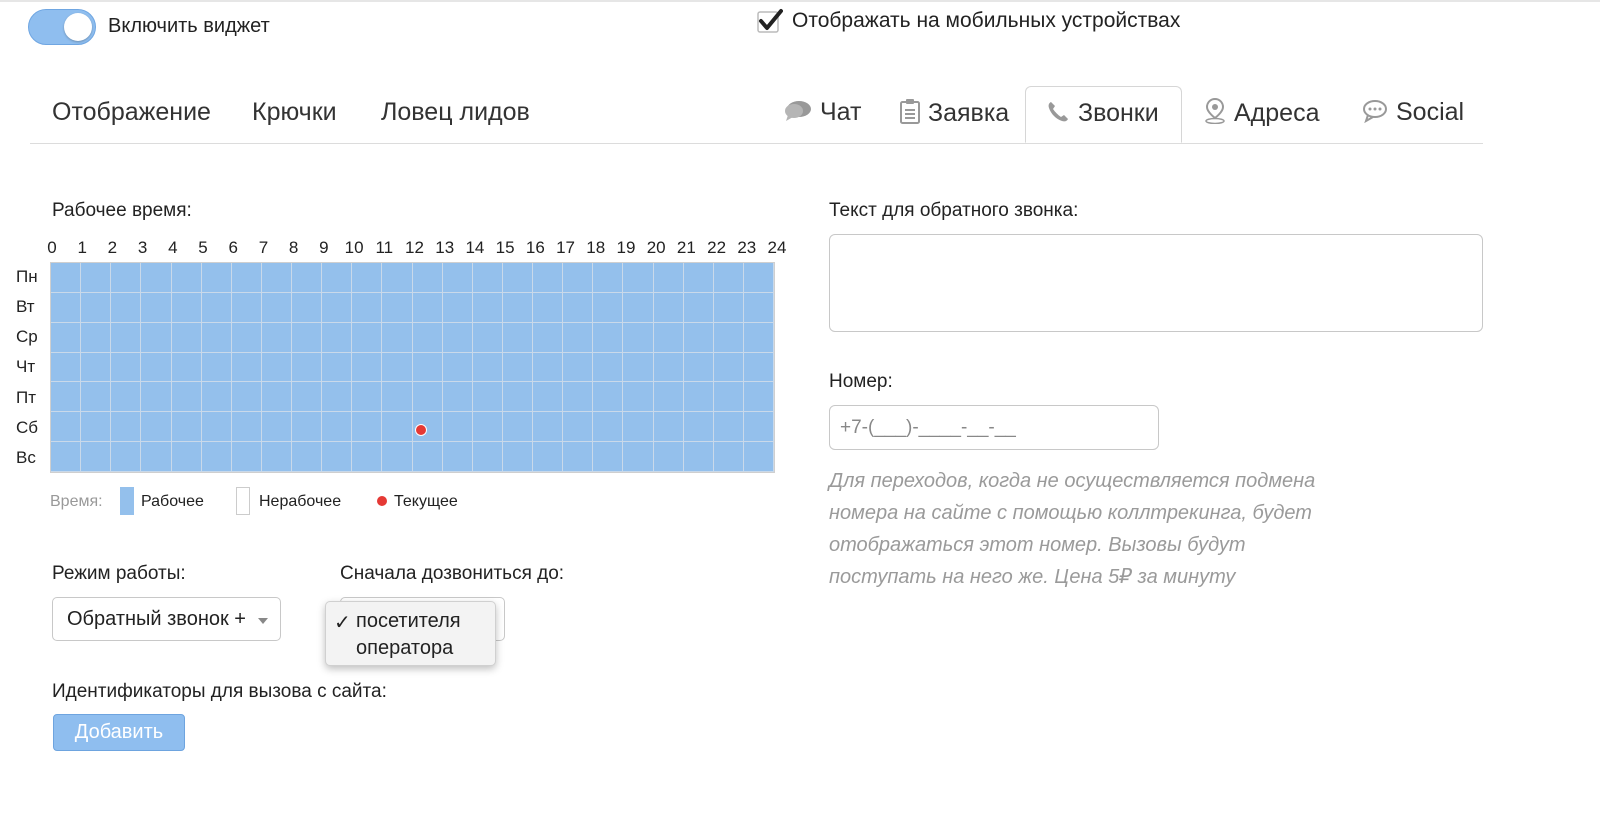 Image resolution: width=1600 pixels, height=815 pixels. Describe the element at coordinates (408, 621) in the screenshot. I see `option-visitor: посетителя` at that location.